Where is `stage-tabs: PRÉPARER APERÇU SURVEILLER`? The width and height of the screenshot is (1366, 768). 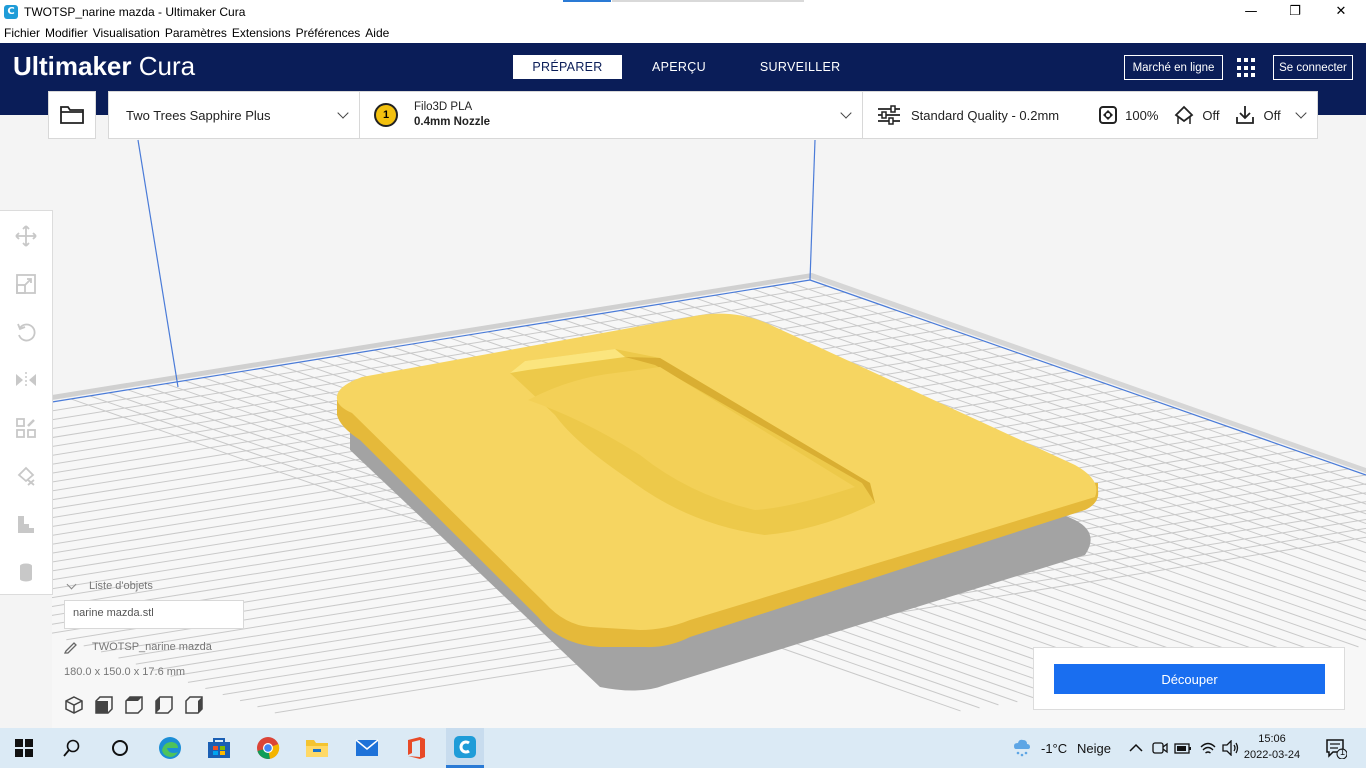 stage-tabs: PRÉPARER APERÇU SURVEILLER is located at coordinates (685, 67).